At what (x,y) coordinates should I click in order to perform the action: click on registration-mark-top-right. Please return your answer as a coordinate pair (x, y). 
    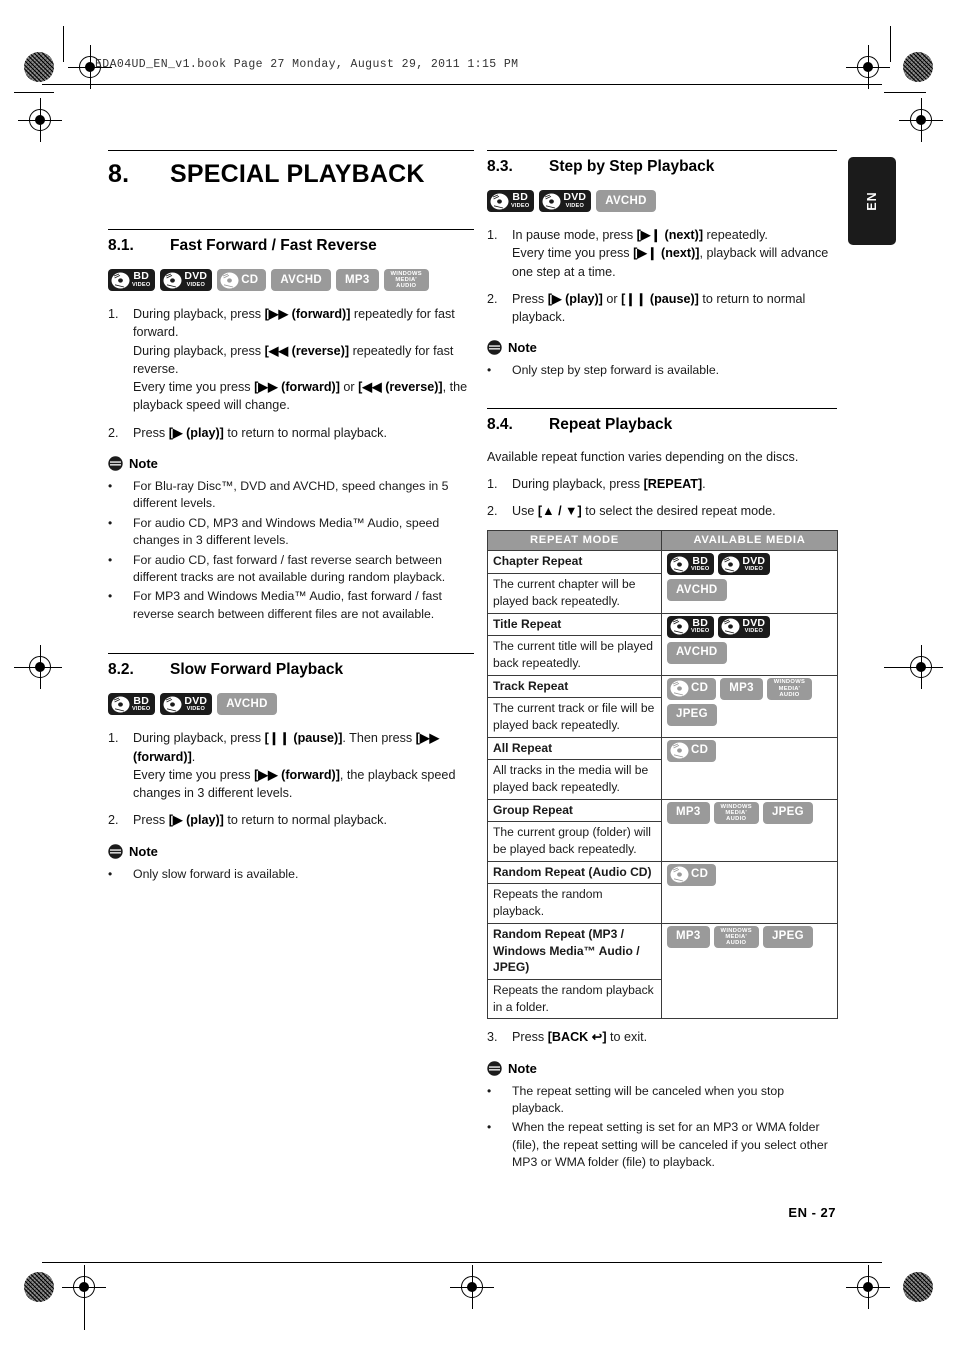
    Looking at the image, I should click on (868, 67).